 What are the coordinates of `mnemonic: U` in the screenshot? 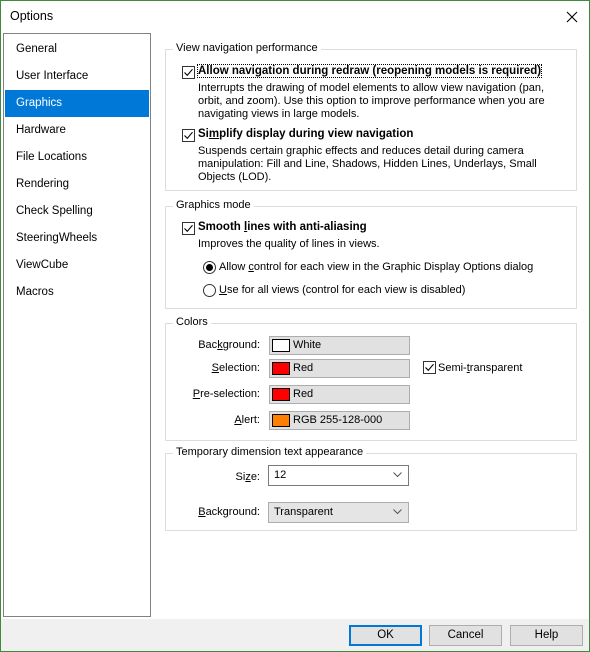 It's located at (223, 290).